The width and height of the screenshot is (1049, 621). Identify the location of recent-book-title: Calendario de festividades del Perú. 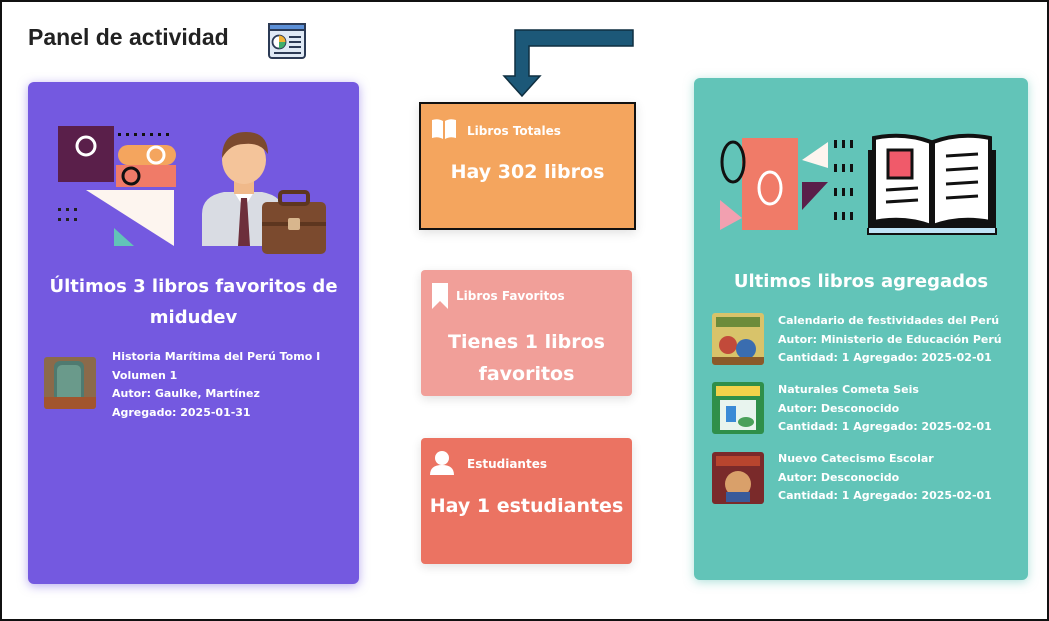
(889, 320).